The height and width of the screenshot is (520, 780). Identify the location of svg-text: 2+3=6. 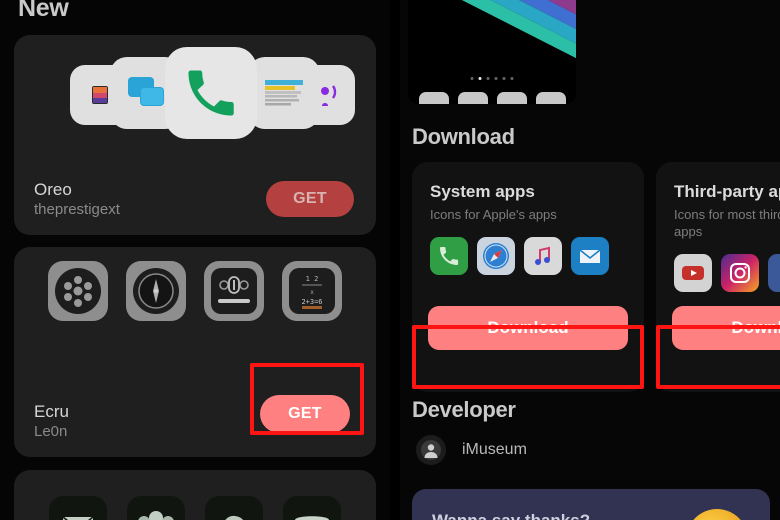
(311, 302).